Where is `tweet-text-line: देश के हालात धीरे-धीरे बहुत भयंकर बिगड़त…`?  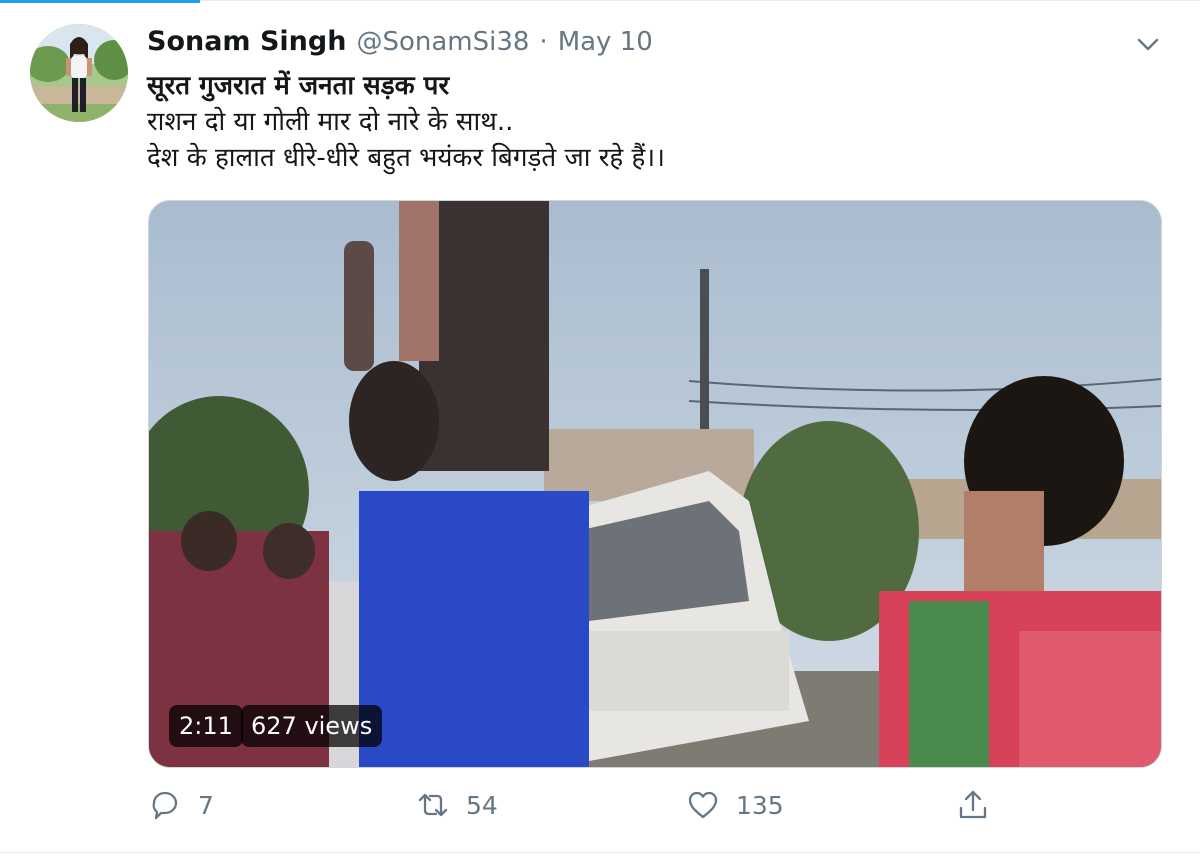
tweet-text-line: देश के हालात धीरे-धीरे बहुत भयंकर बिगड़त… is located at coordinates (406, 158).